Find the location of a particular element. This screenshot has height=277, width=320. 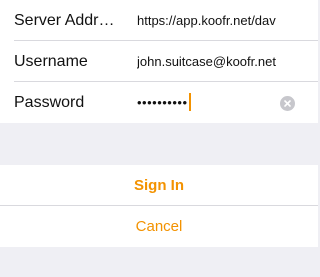

password-field: •••••••••• is located at coordinates (164, 102).